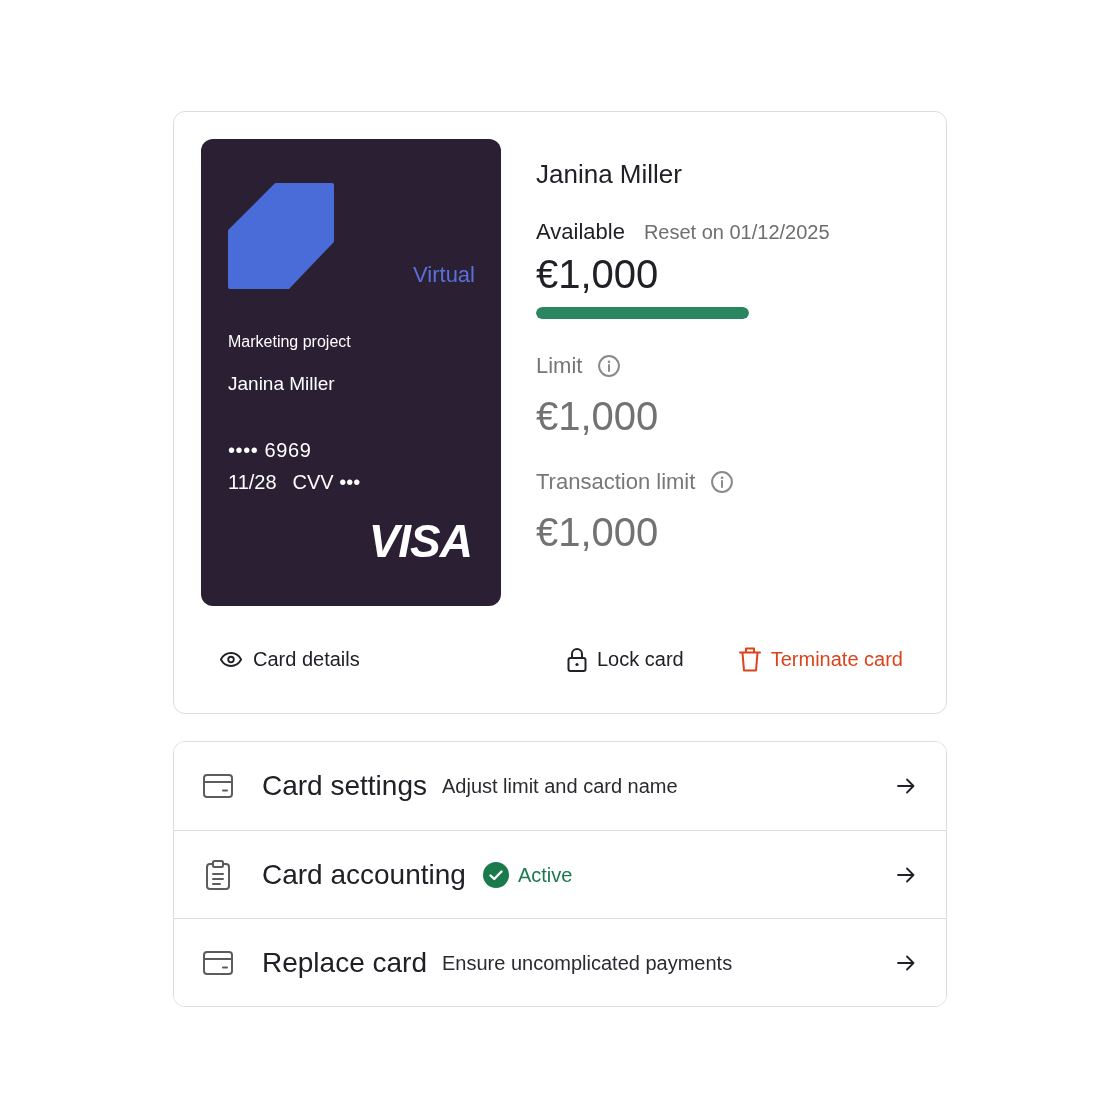 This screenshot has width=1120, height=1120. I want to click on terminate-card-button: Terminate card, so click(820, 659).